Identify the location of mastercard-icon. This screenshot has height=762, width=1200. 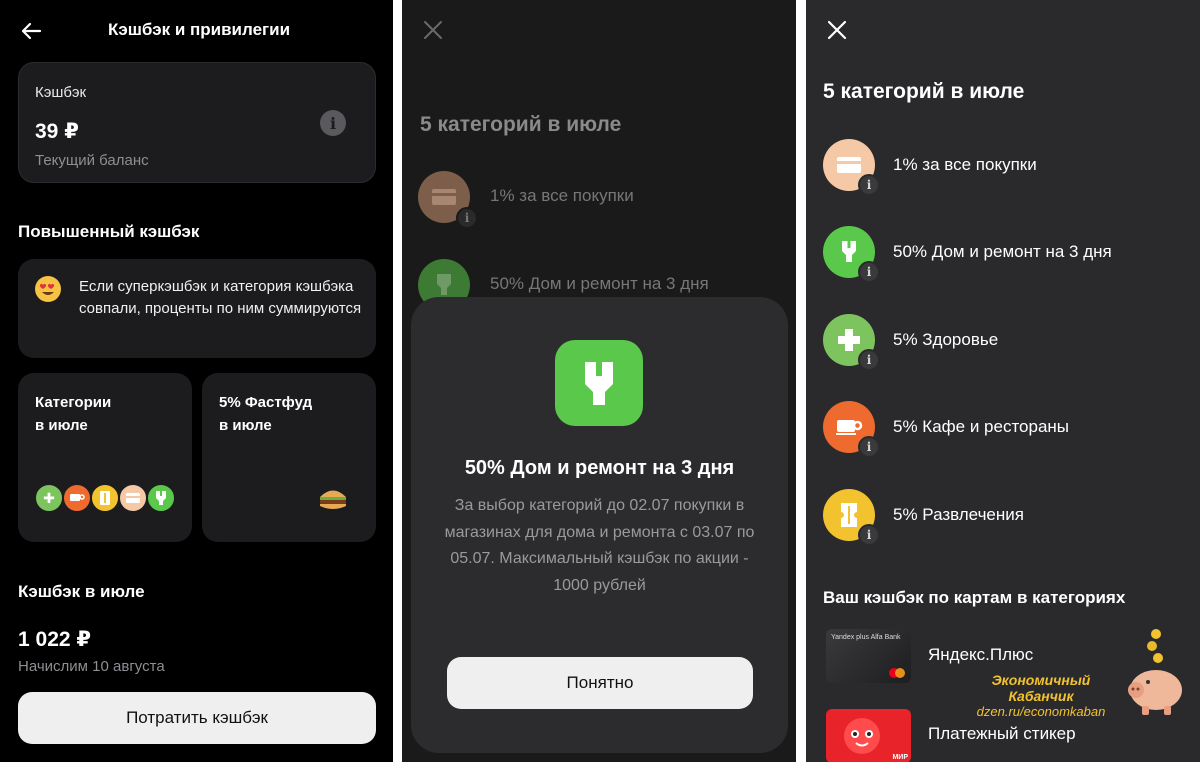
(897, 673).